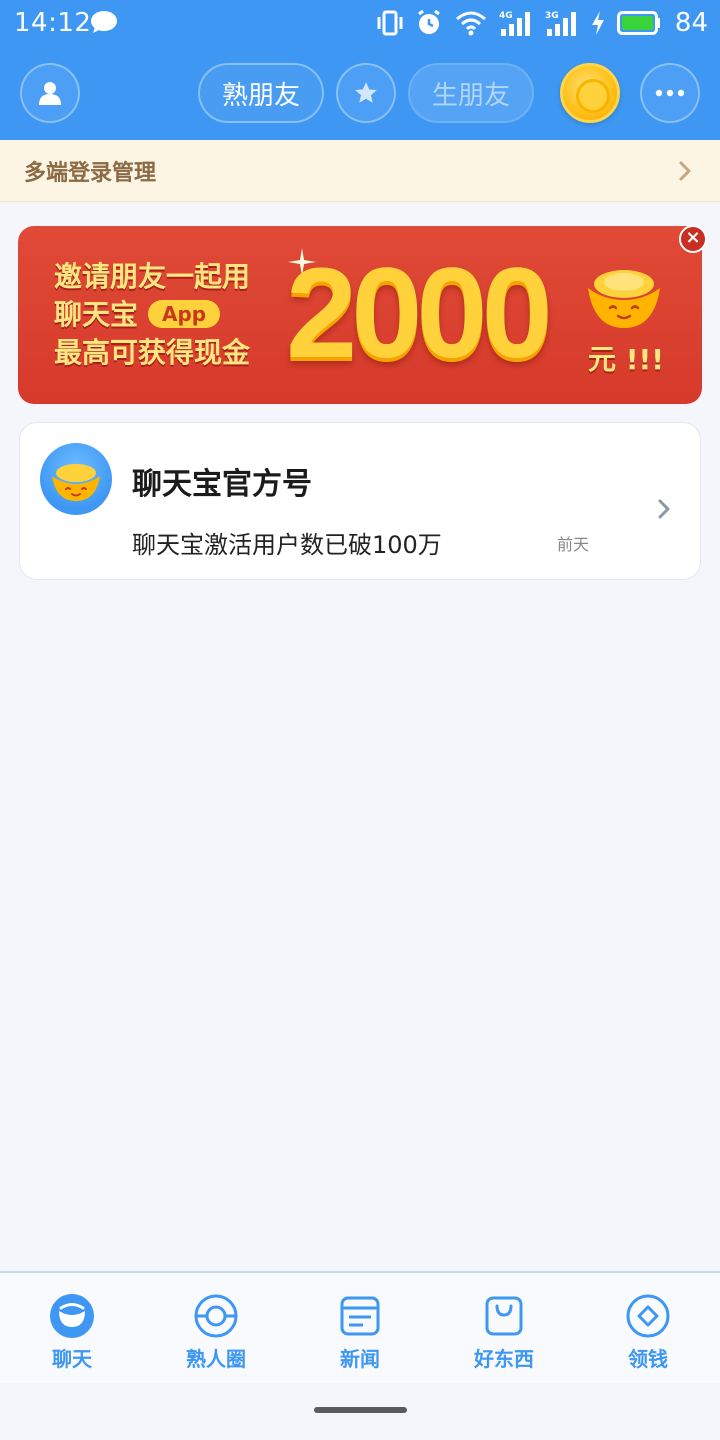 The width and height of the screenshot is (720, 1440). I want to click on bottom-tab-bar: 聊天 熟人圈 新闻 好东西 领钱, so click(360, 1327).